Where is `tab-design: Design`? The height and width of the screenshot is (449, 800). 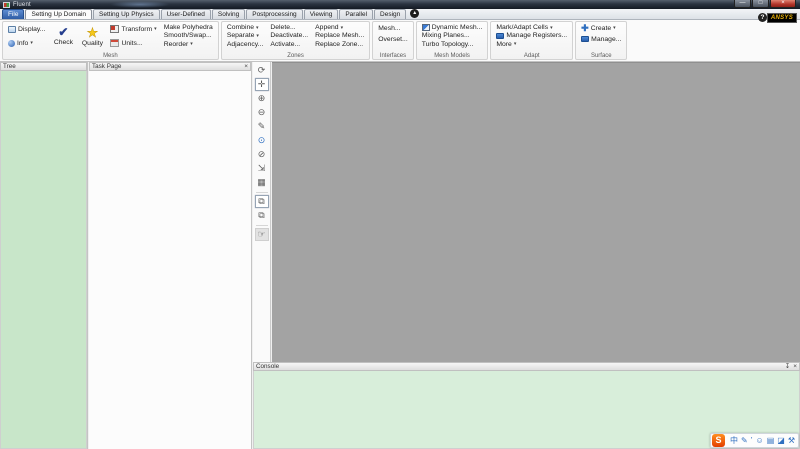 tab-design: Design is located at coordinates (390, 14).